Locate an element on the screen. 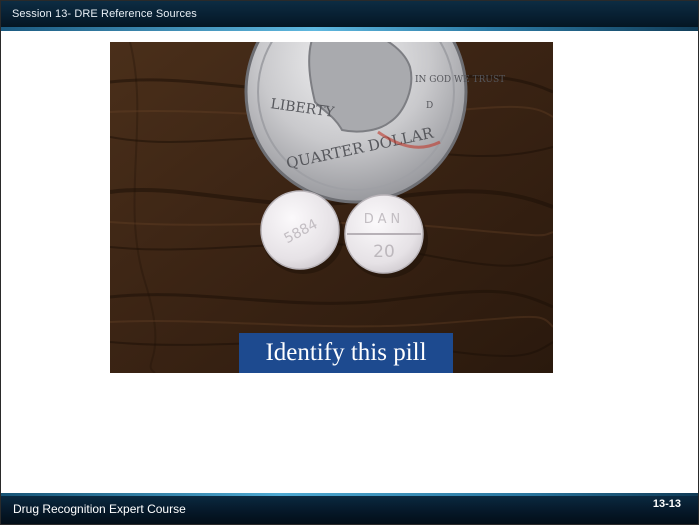 This screenshot has height=525, width=699. caption-text: Identify this pill is located at coordinates (346, 352).